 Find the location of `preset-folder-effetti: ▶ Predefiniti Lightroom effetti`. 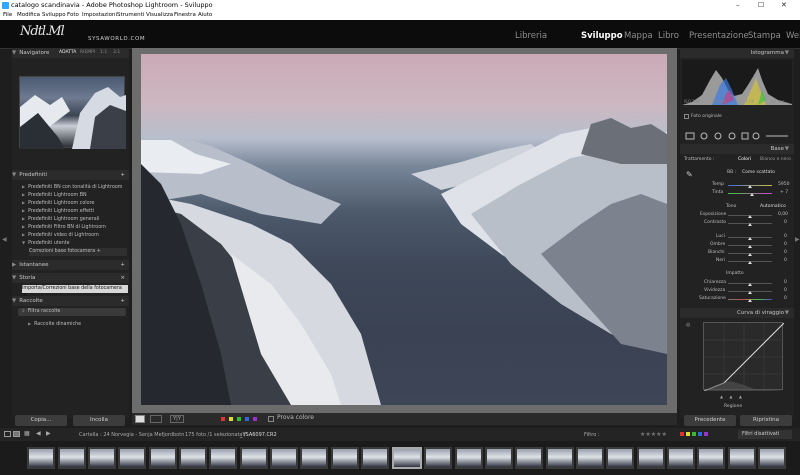

preset-folder-effetti: ▶ Predefiniti Lightroom effetti is located at coordinates (58, 211).